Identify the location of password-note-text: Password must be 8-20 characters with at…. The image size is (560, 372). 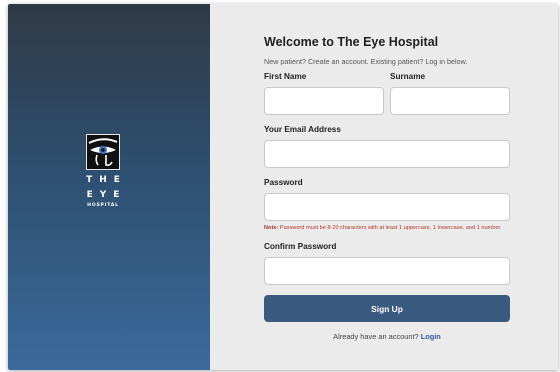
(390, 228).